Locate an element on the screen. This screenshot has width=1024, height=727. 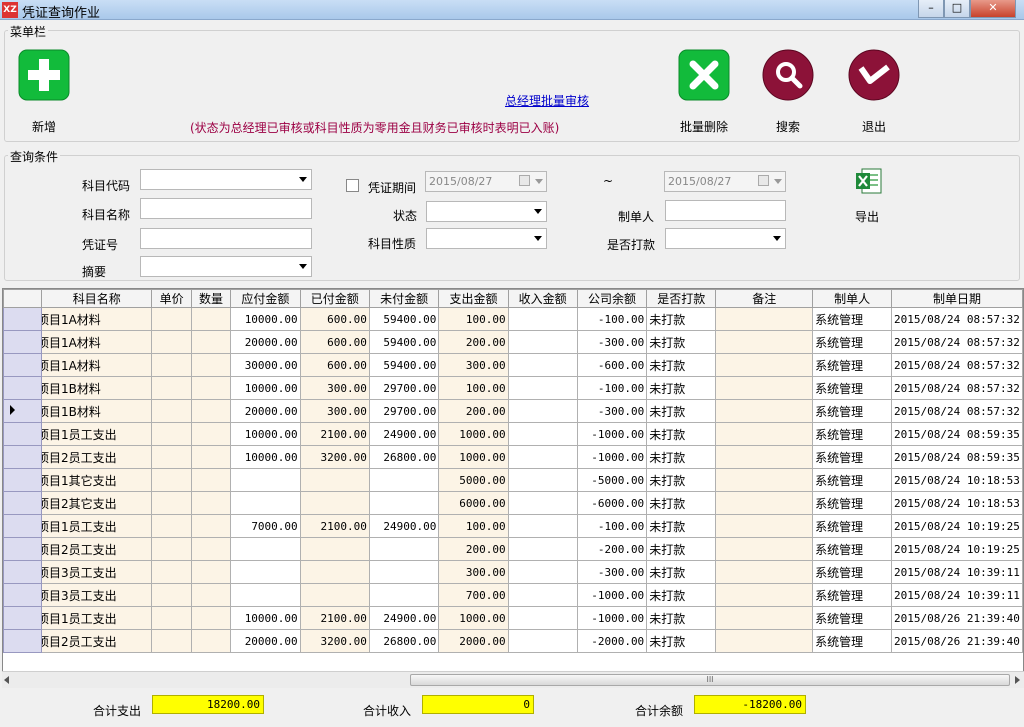
cell-unpaid: 29700.00 is located at coordinates (404, 411).